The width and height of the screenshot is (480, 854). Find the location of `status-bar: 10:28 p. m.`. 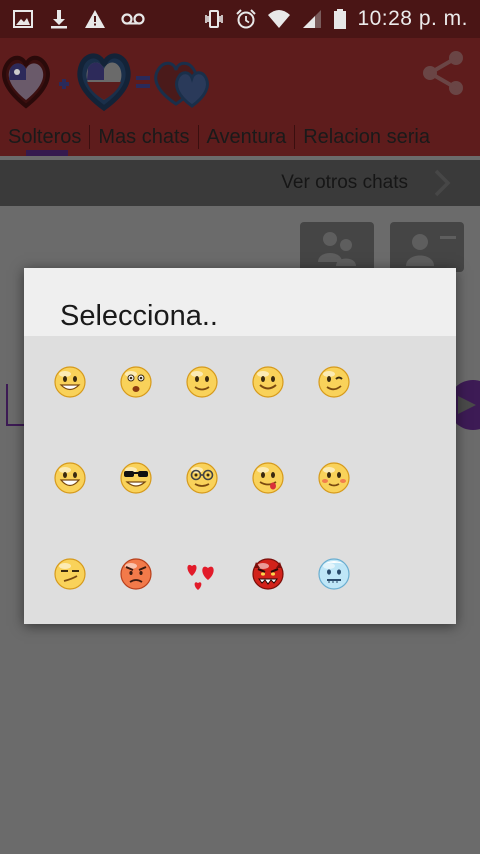

status-bar: 10:28 p. m. is located at coordinates (240, 19).